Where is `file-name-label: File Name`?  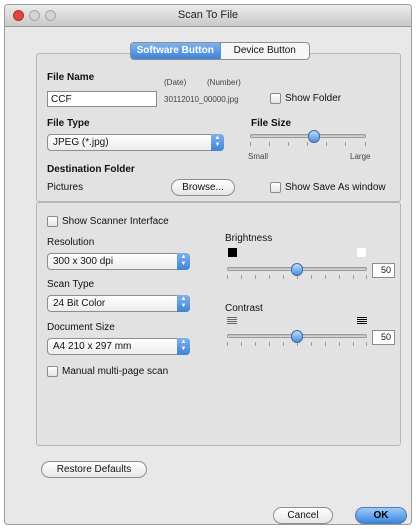 file-name-label: File Name is located at coordinates (71, 77).